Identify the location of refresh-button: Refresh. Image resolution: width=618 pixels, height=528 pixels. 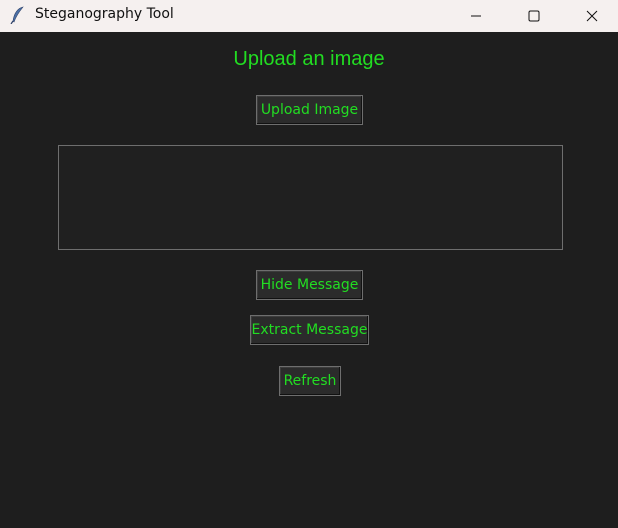
(310, 381).